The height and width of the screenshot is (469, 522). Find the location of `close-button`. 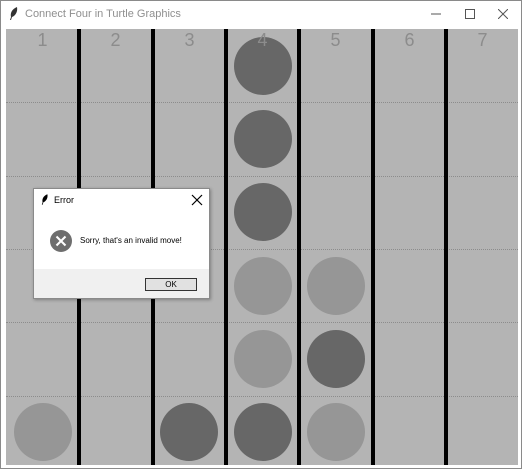

close-button is located at coordinates (503, 14).